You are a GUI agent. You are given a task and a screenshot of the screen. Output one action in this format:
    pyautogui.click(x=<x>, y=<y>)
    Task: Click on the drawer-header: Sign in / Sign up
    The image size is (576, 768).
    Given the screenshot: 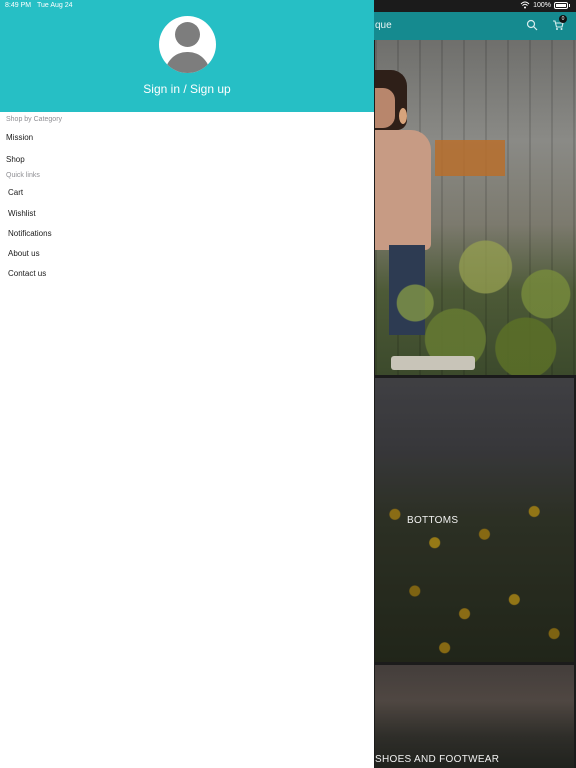 What is the action you would take?
    pyautogui.click(x=187, y=56)
    